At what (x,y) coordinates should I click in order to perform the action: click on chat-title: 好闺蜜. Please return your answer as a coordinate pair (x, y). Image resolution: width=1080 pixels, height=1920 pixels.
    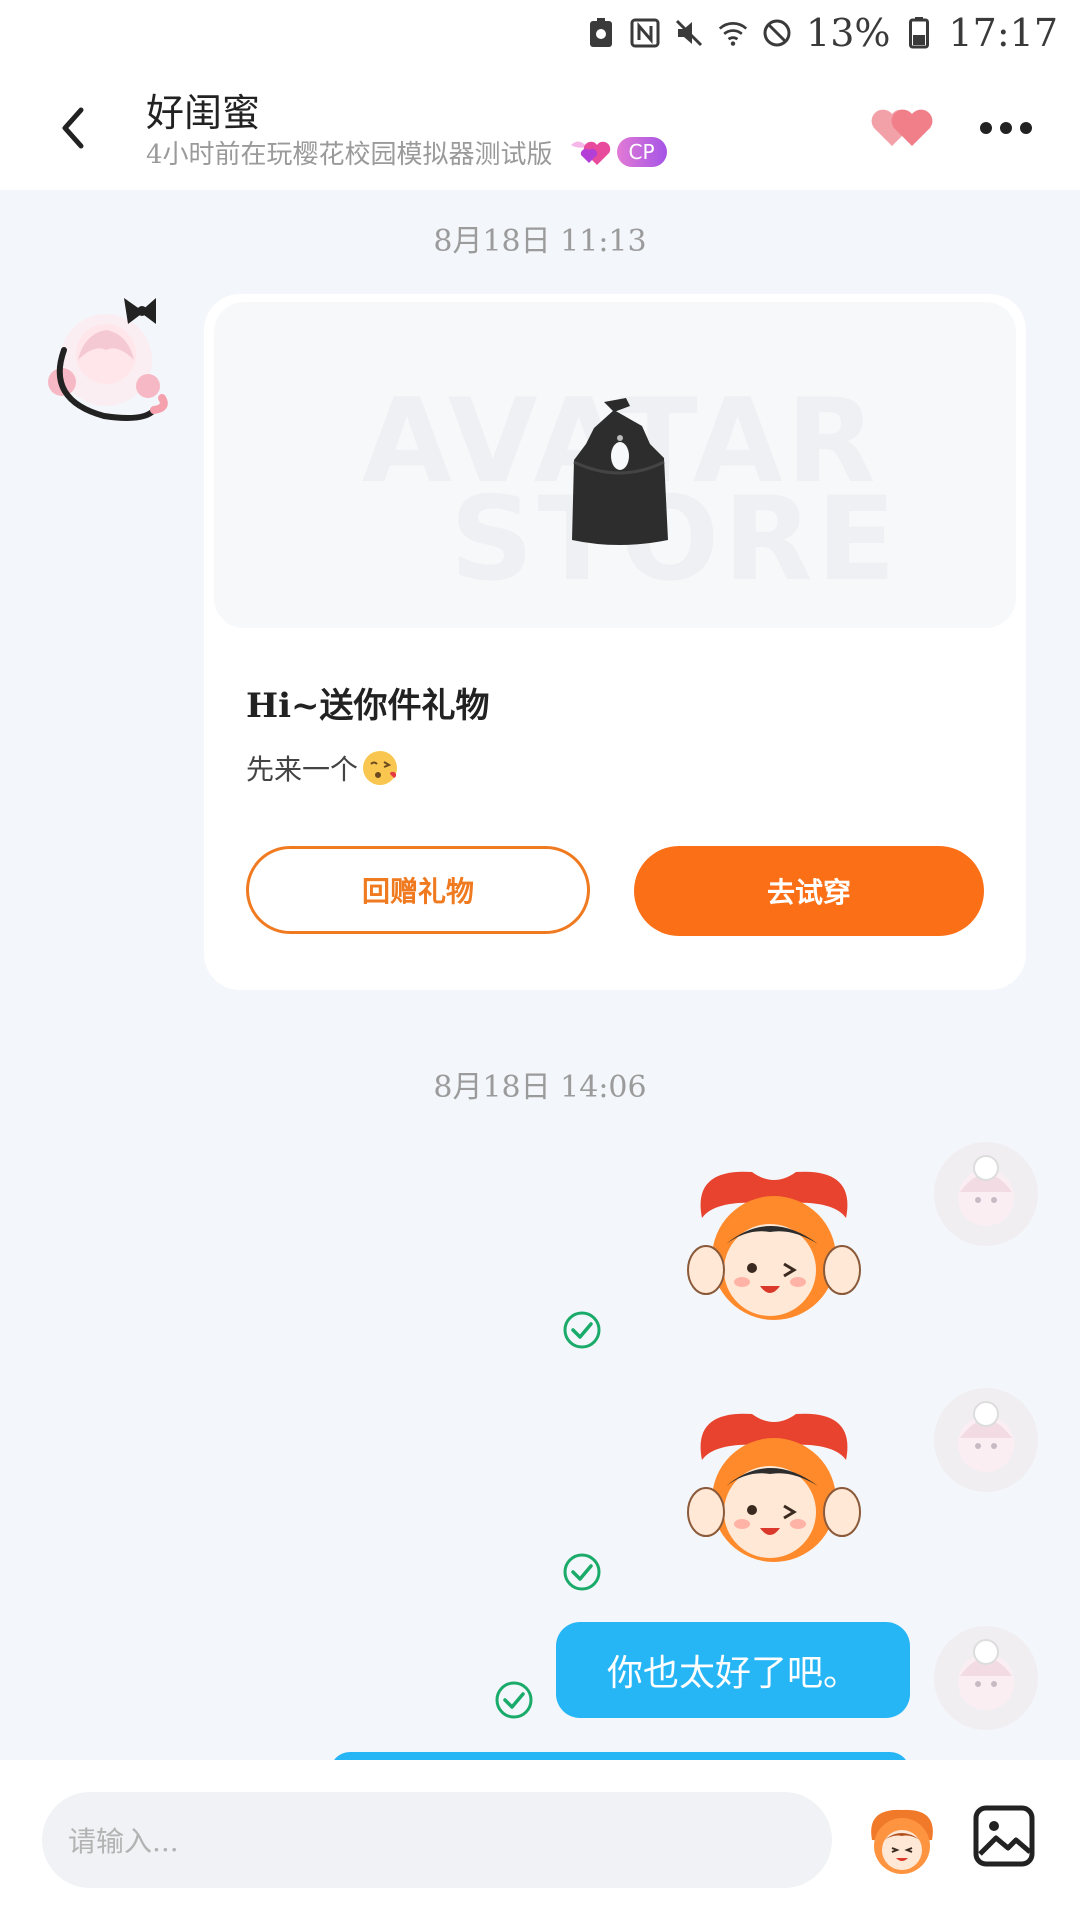
    Looking at the image, I should click on (203, 113).